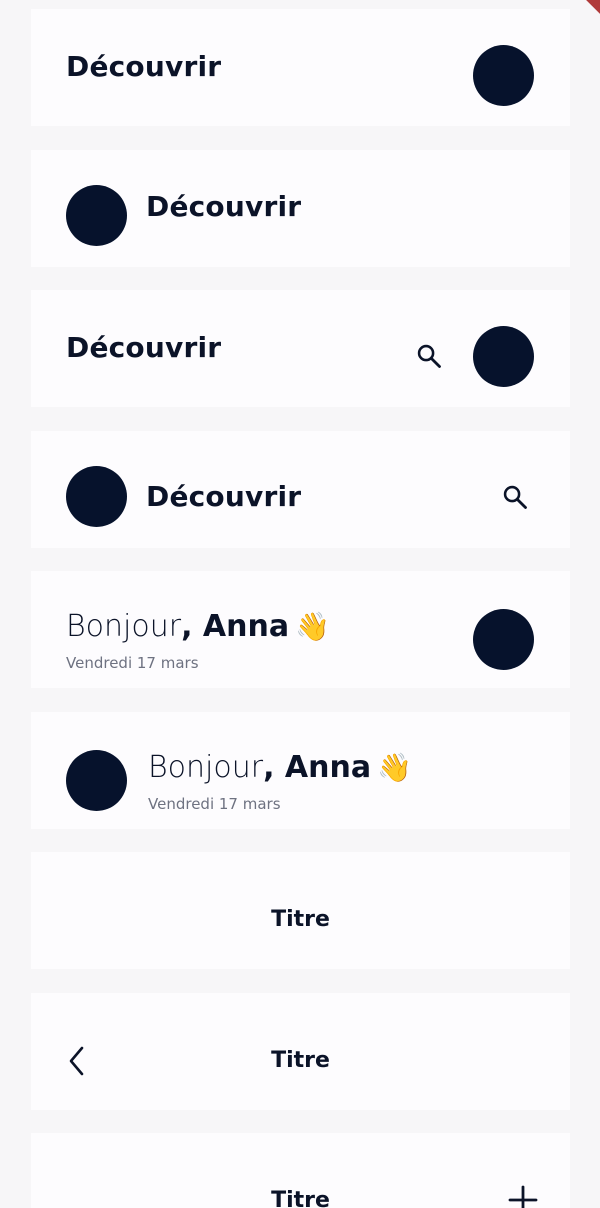 This screenshot has width=600, height=1208. I want to click on app-bar-title-avatar-right: Découvrir, so click(300, 67).